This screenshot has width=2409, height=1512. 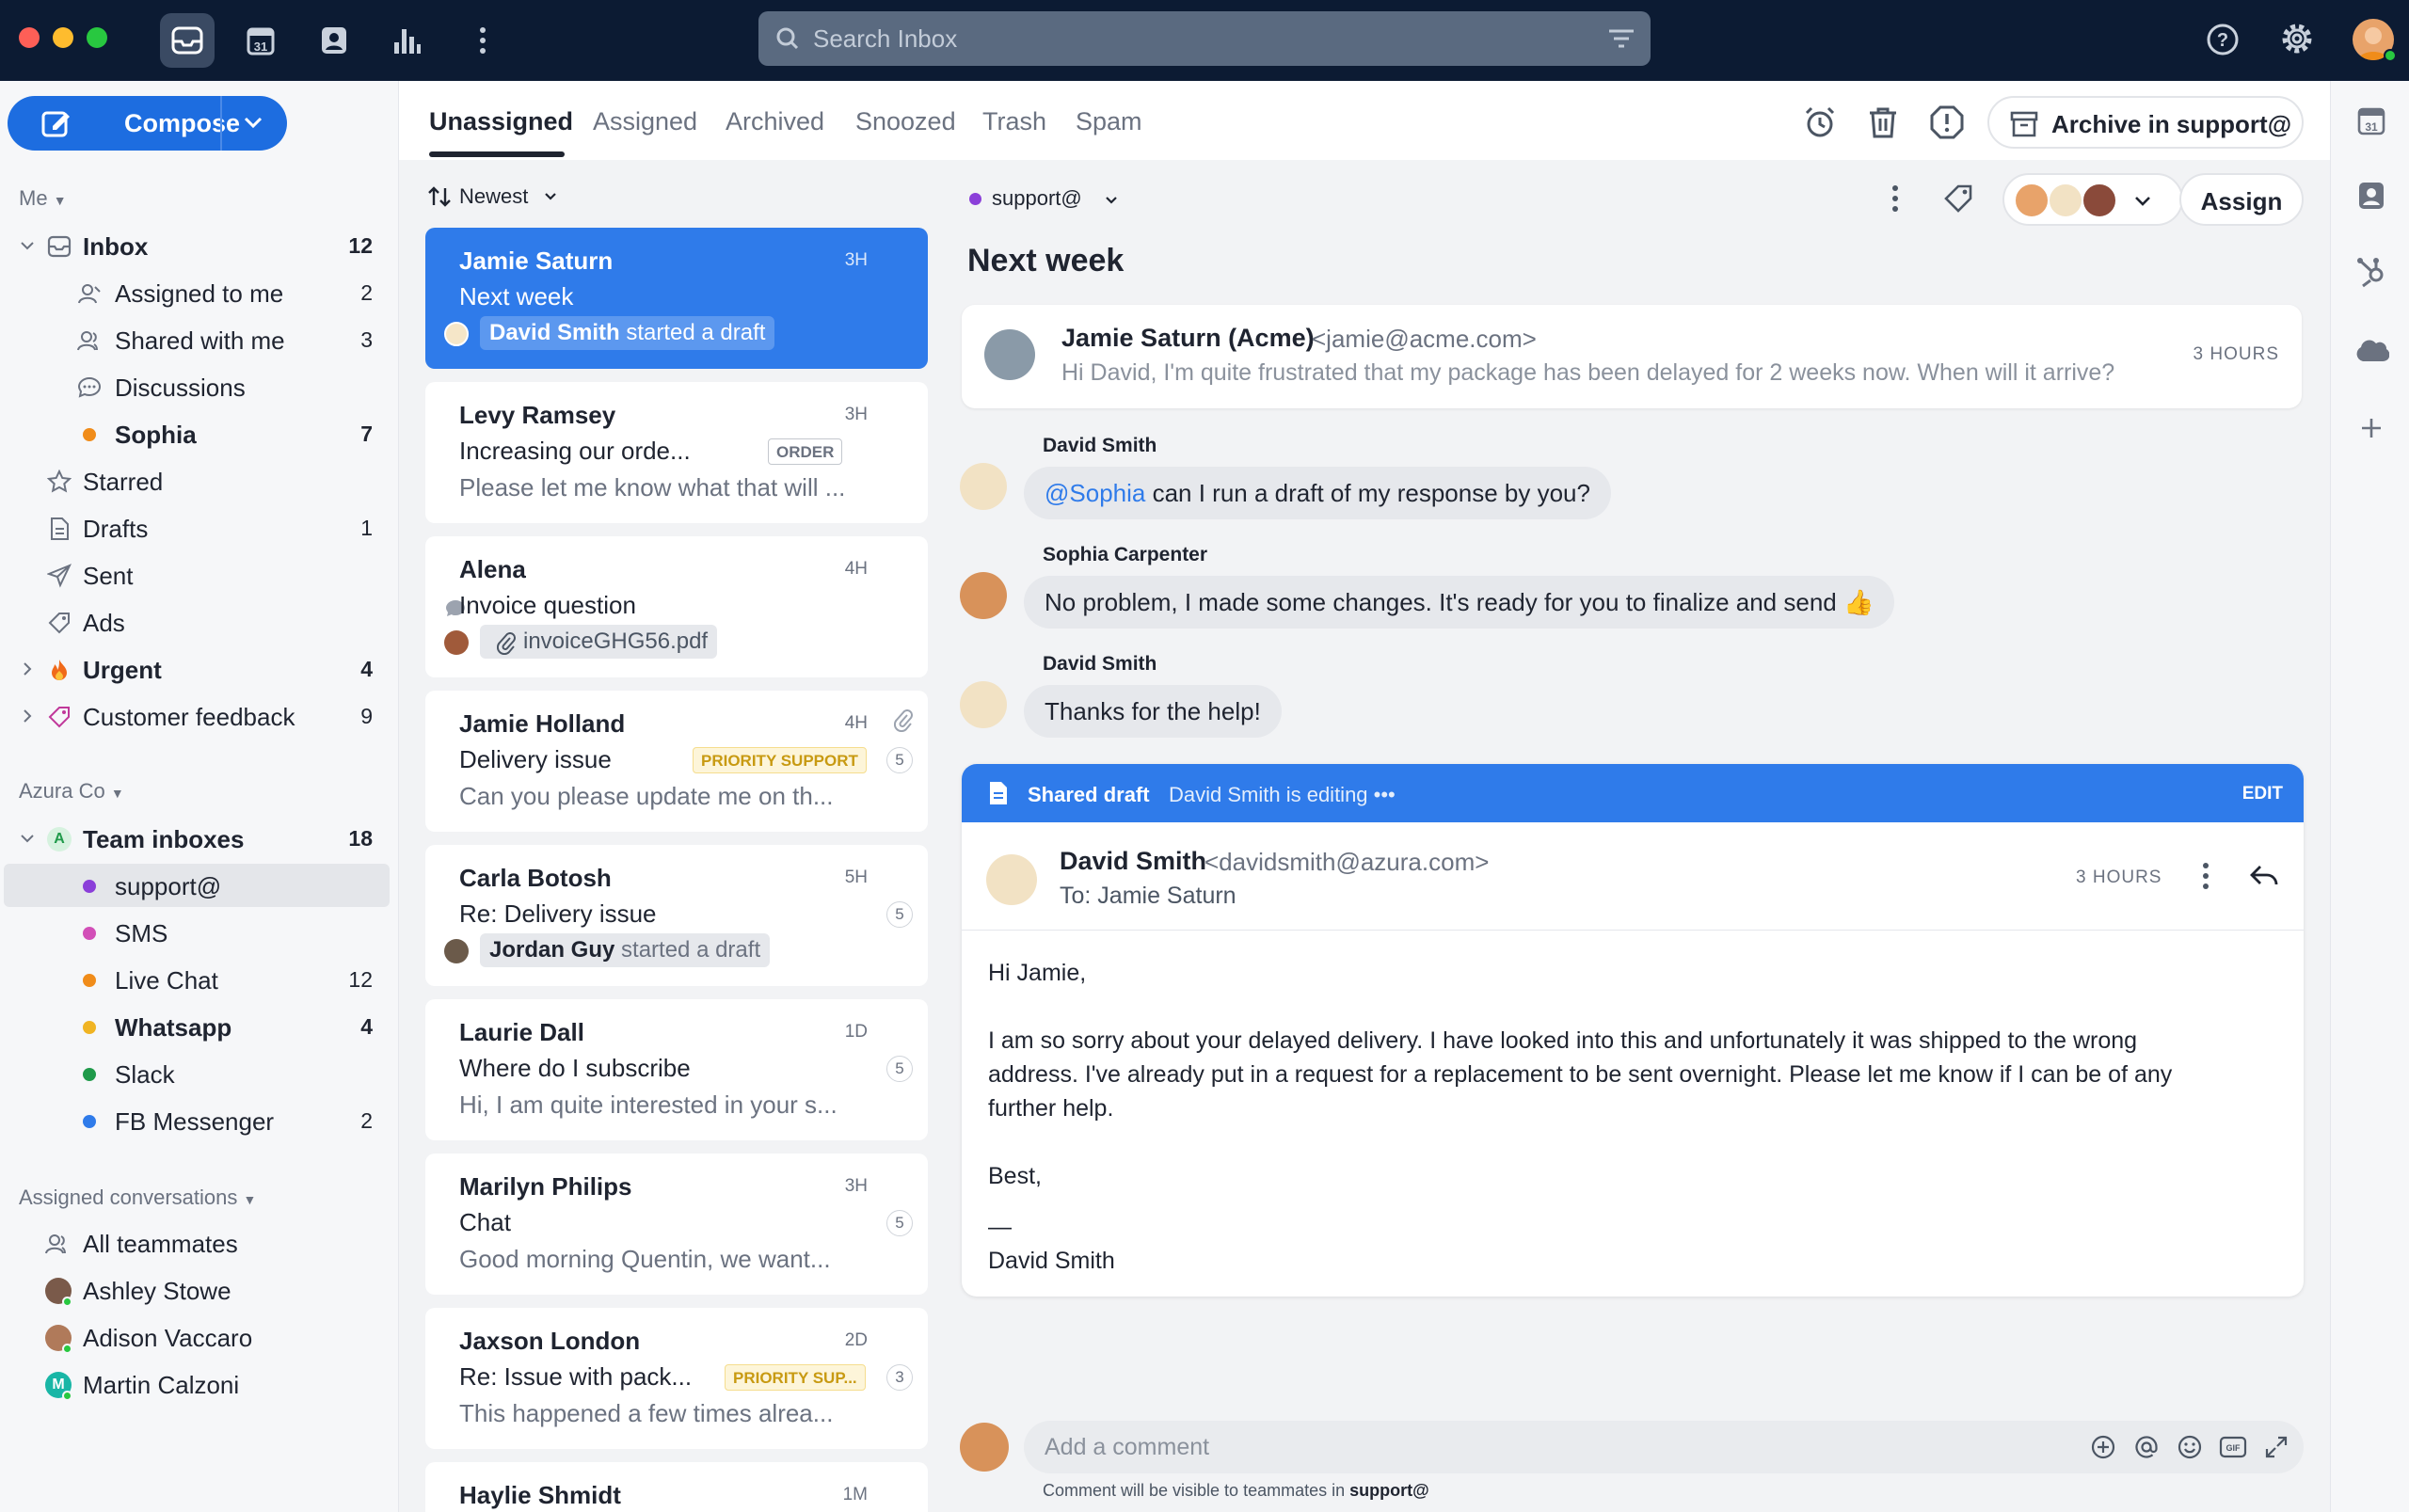 What do you see at coordinates (2264, 876) in the screenshot?
I see `reply-arrow-icon` at bounding box center [2264, 876].